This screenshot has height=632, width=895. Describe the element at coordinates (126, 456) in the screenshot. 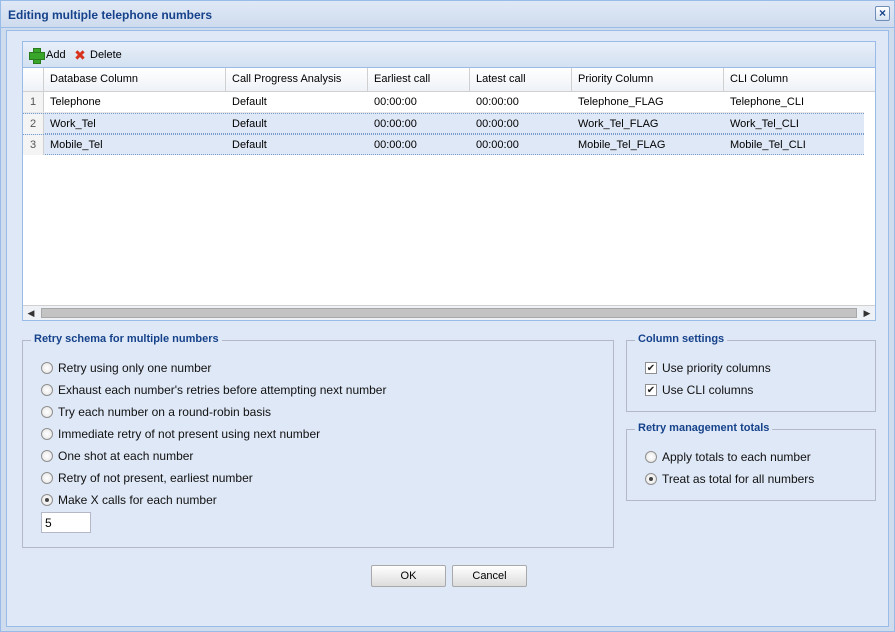

I see `radio-label: One shot at each number` at that location.